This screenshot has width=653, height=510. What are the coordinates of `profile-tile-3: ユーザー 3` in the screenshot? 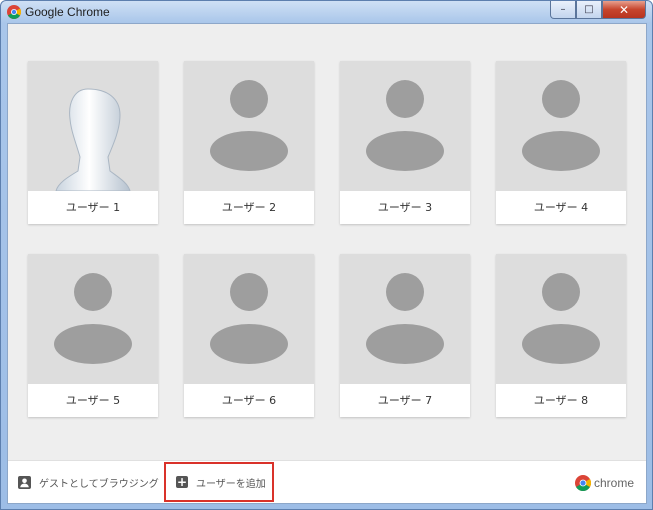 It's located at (405, 142).